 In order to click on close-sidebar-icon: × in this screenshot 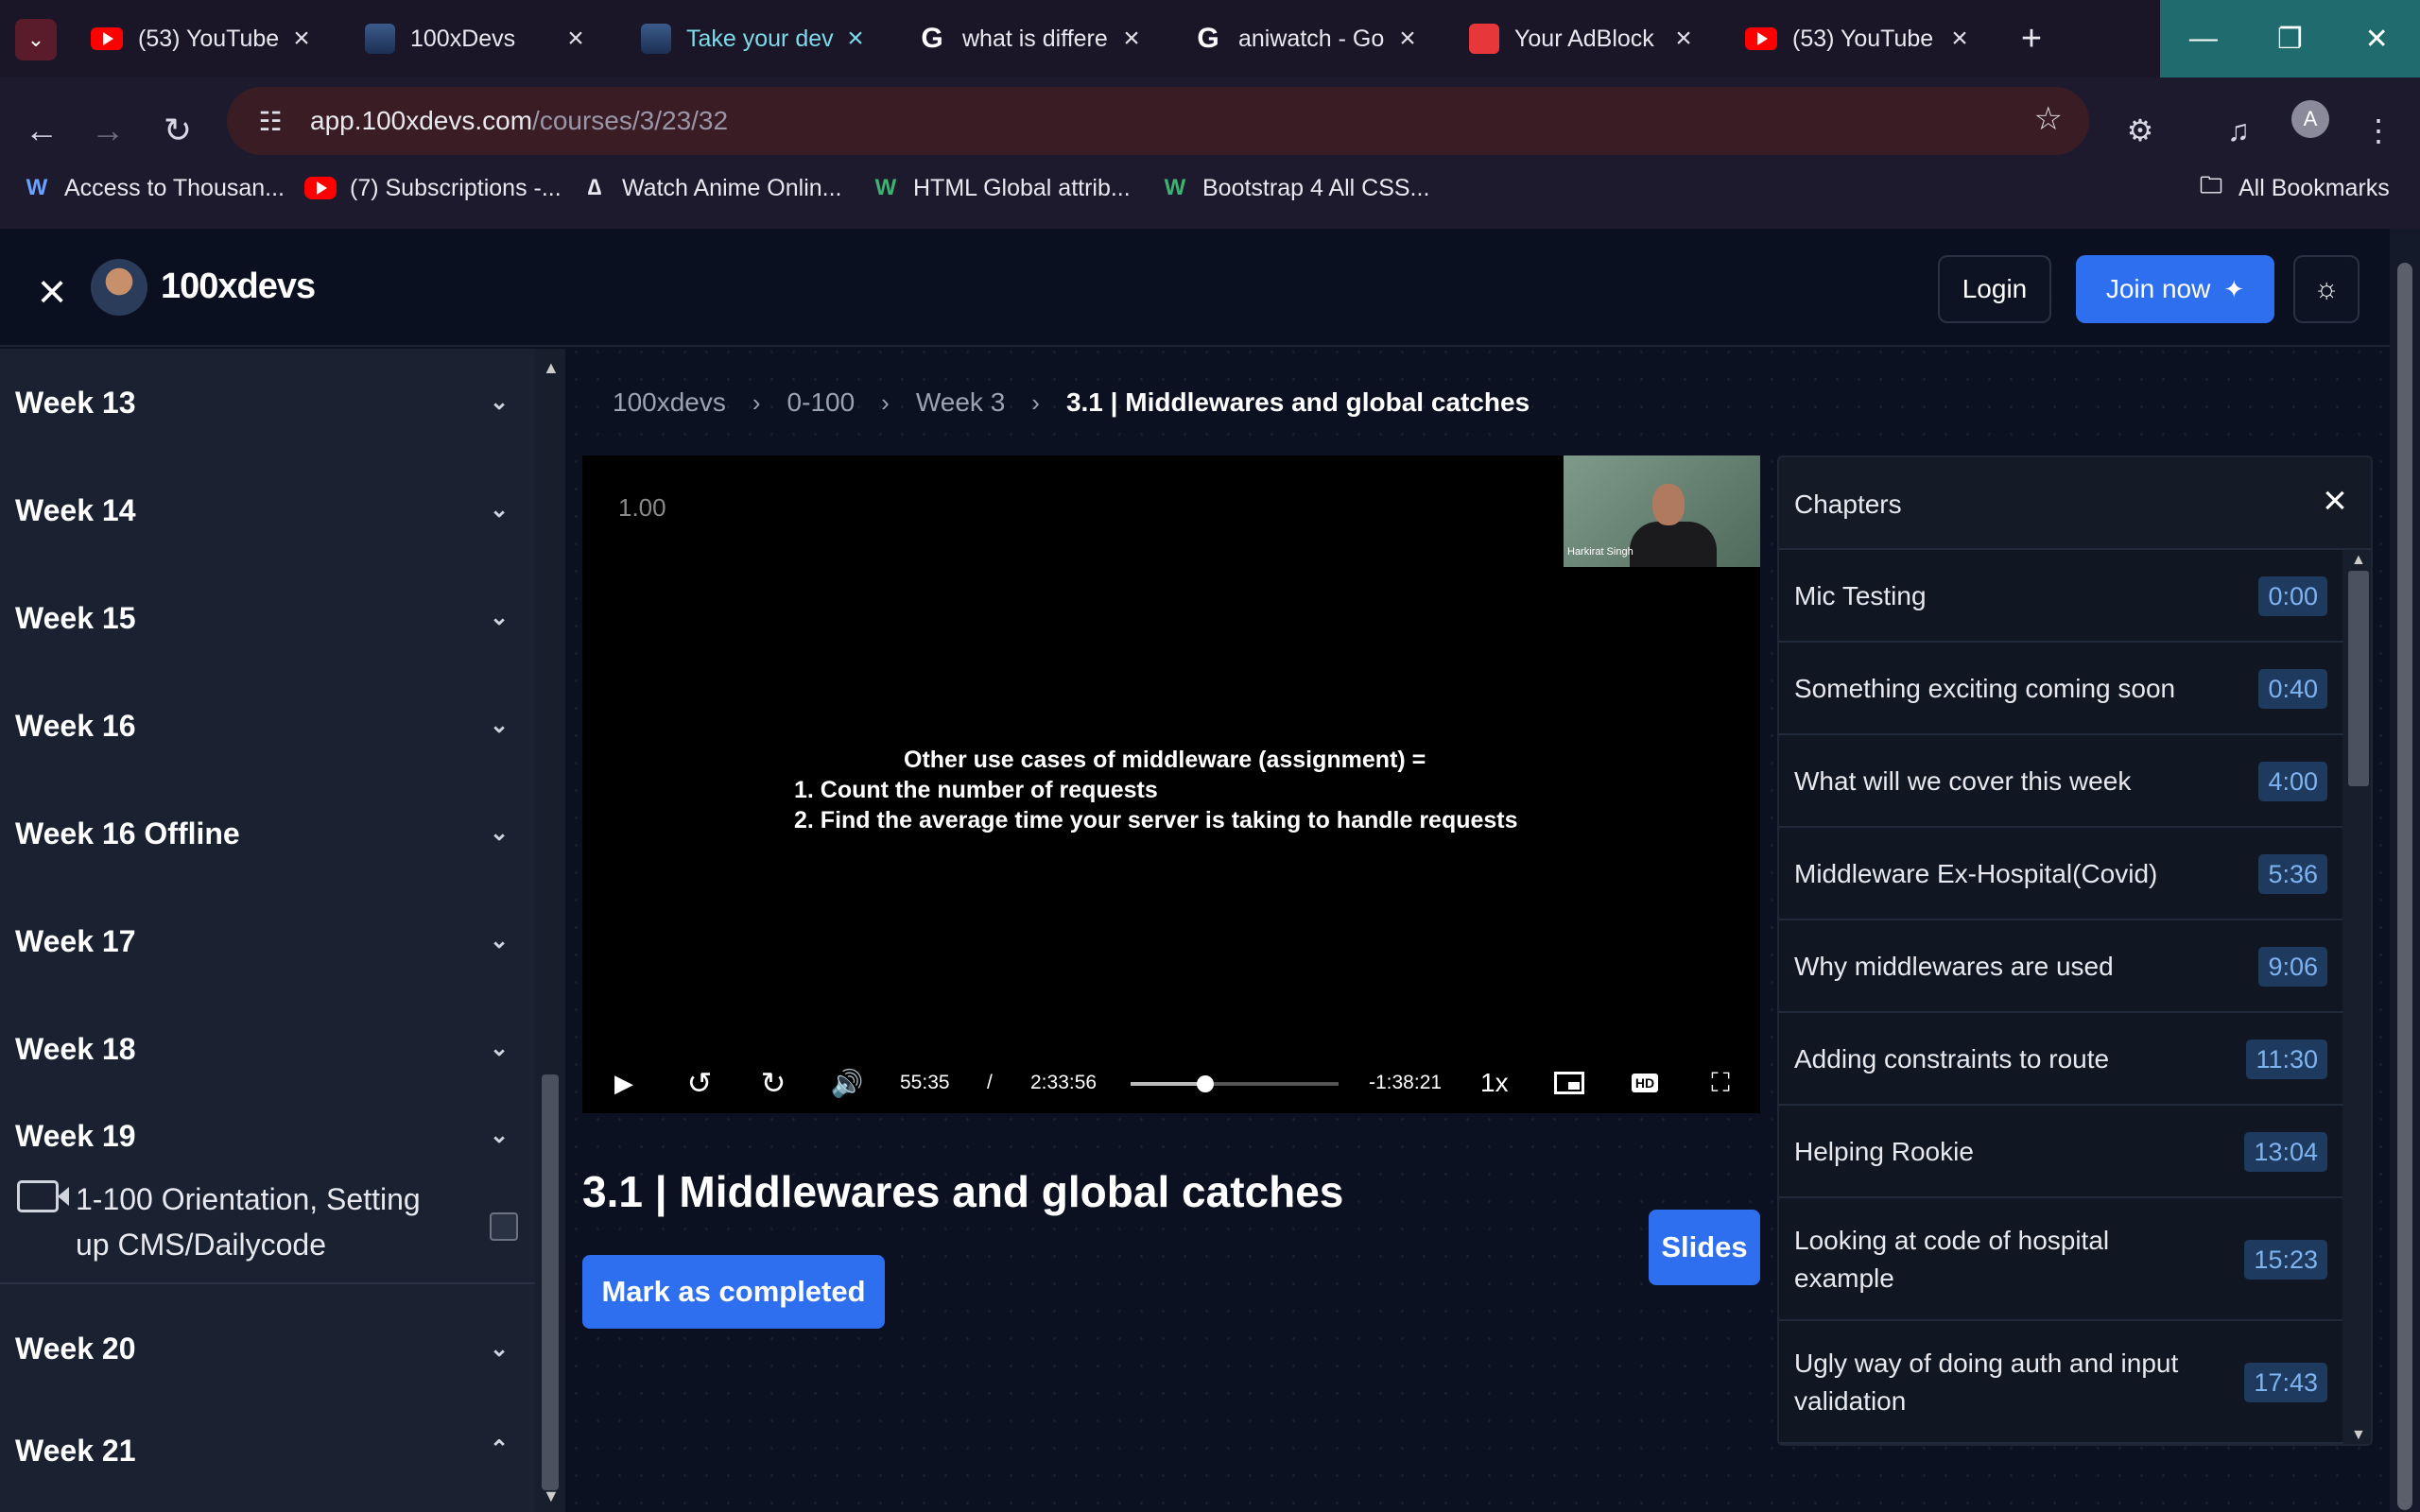, I will do `click(52, 292)`.